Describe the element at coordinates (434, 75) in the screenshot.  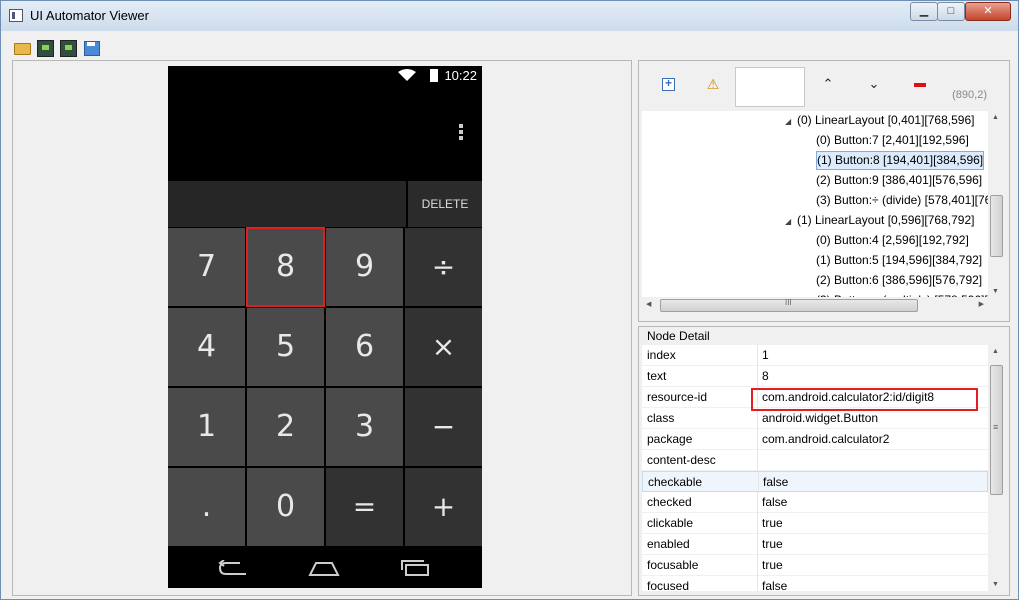
I see `battery-icon` at that location.